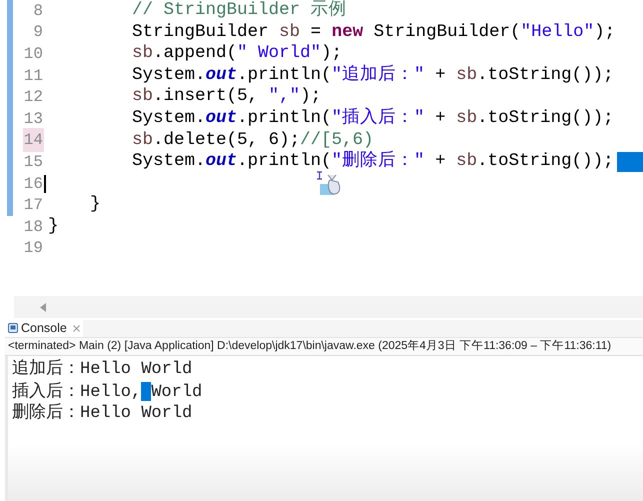  Describe the element at coordinates (239, 11) in the screenshot. I see `code-line: // StringBuilder 示例` at that location.